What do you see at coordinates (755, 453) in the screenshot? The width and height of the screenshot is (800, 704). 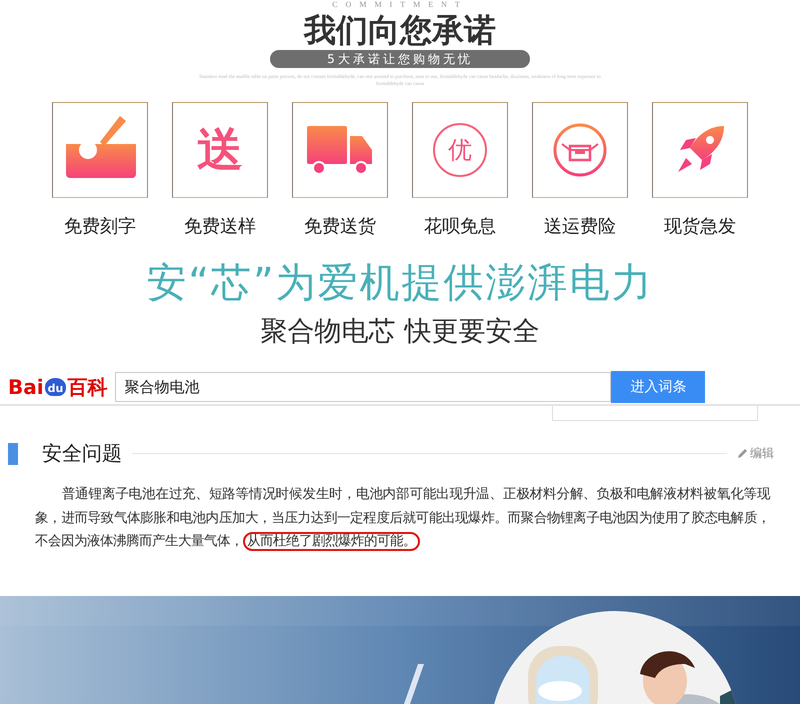 I see `edit-link: 编辑` at bounding box center [755, 453].